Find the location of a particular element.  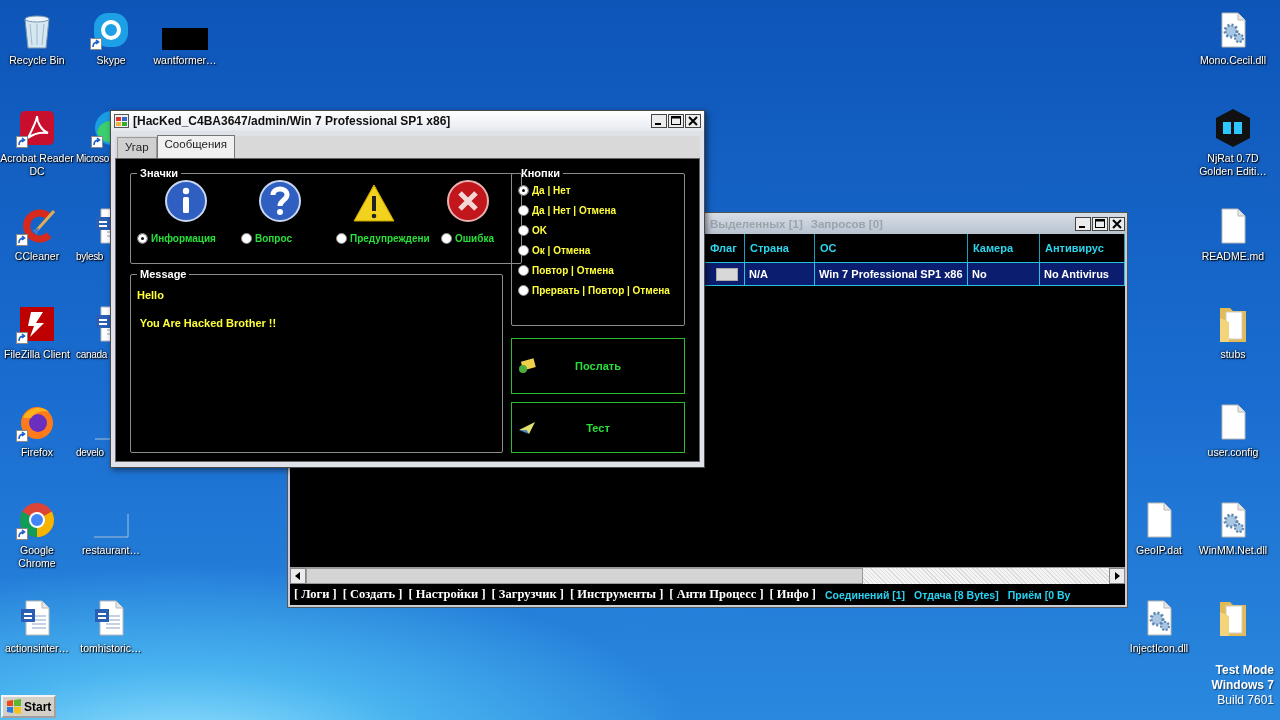

icon-label: canada is located at coordinates (90, 354).